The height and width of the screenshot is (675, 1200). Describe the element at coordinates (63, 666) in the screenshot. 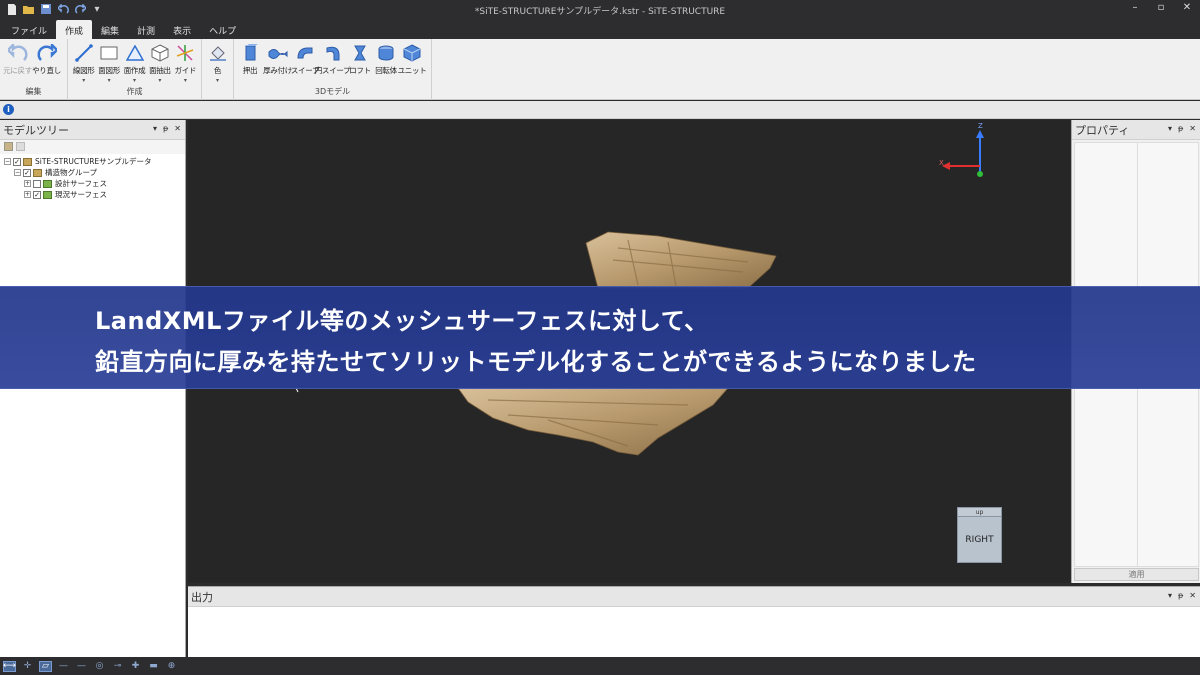

I see `snap-edge-icon: —` at that location.